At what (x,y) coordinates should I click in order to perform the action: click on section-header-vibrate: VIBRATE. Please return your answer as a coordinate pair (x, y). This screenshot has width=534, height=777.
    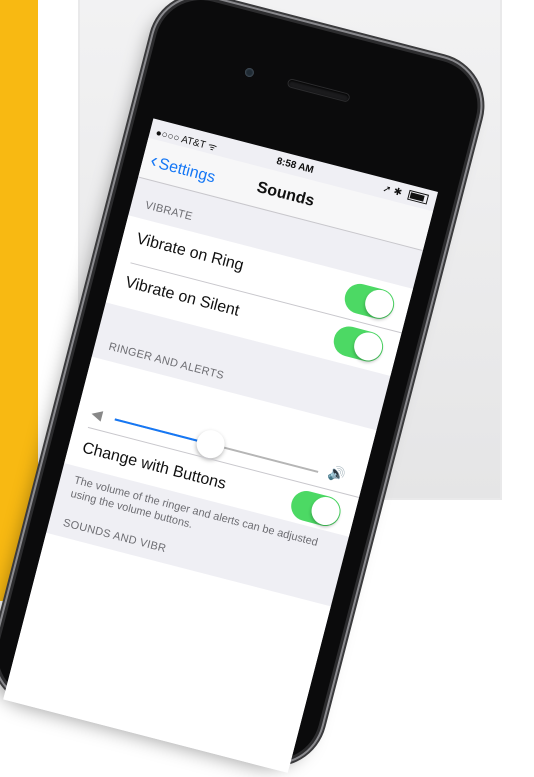
    Looking at the image, I should click on (168, 211).